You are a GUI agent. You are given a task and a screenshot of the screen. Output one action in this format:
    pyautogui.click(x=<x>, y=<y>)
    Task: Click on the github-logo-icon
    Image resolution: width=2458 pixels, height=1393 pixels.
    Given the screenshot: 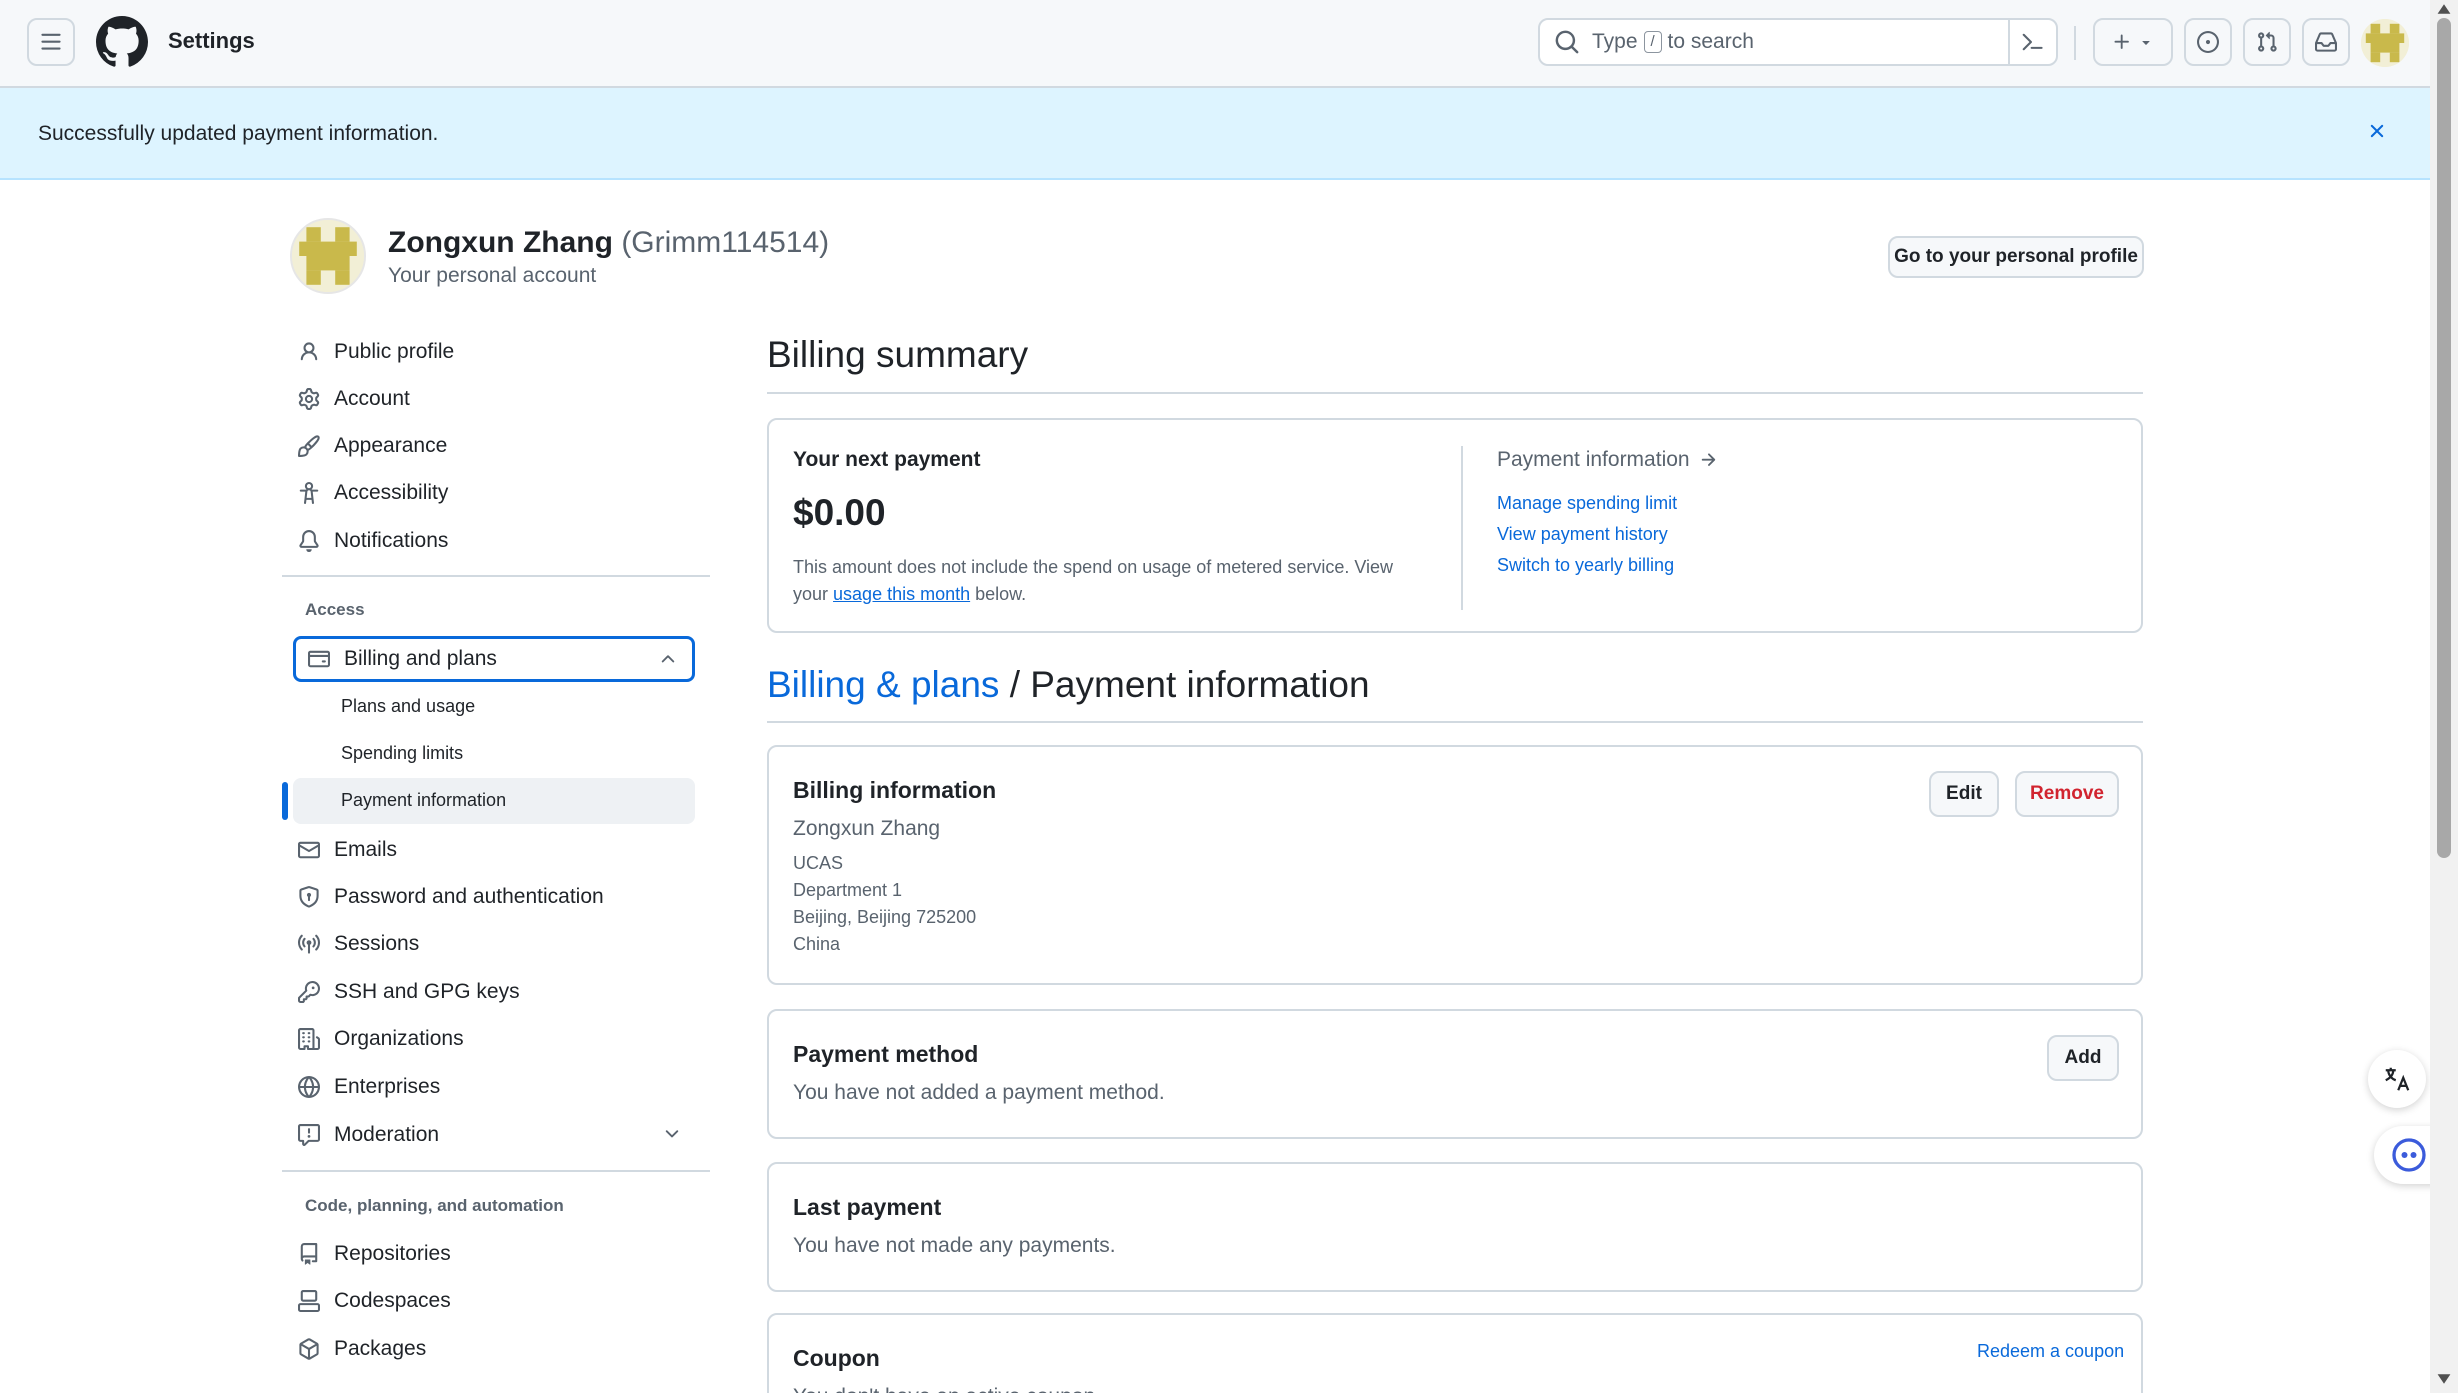 What is the action you would take?
    pyautogui.click(x=122, y=42)
    